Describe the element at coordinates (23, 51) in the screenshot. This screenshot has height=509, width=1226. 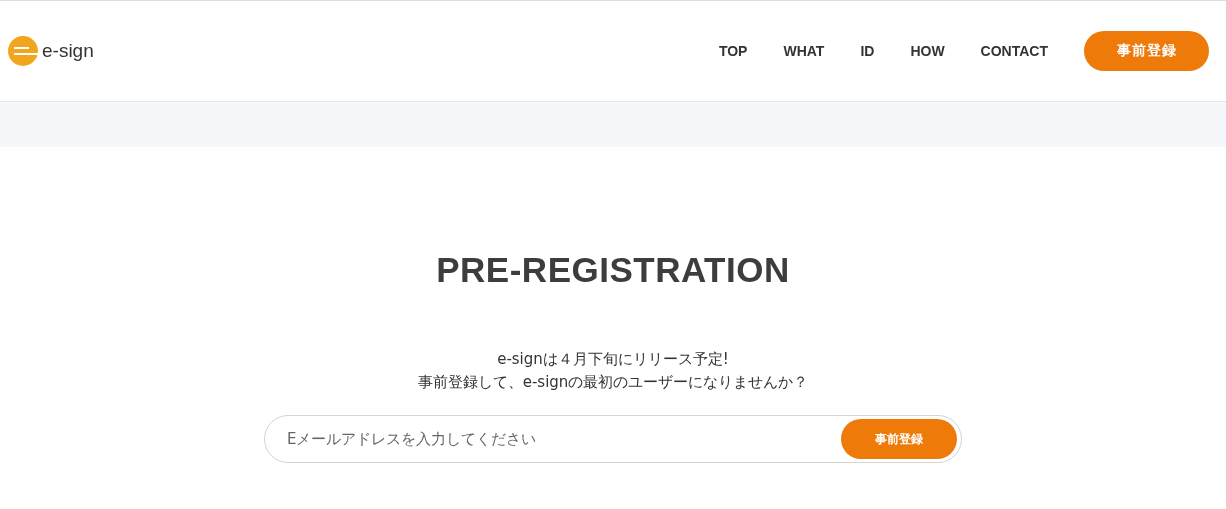
I see `logo-icon` at that location.